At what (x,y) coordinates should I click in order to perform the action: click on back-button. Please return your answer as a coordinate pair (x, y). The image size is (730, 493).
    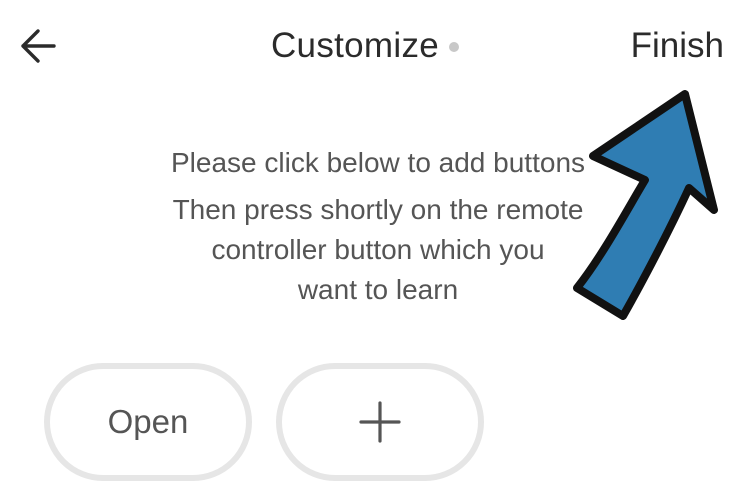
    Looking at the image, I should click on (36, 46).